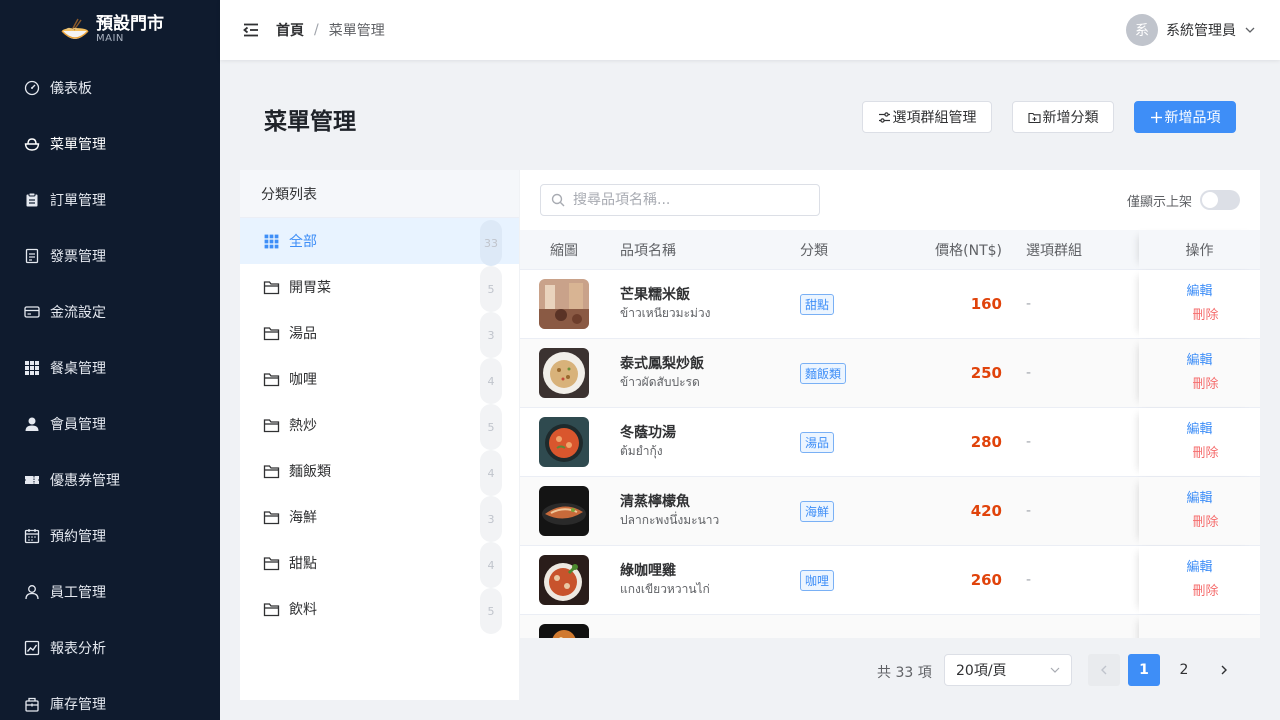 This screenshot has height=720, width=1280. Describe the element at coordinates (78, 537) in the screenshot. I see `sidebar-item-label: 預約管理` at that location.